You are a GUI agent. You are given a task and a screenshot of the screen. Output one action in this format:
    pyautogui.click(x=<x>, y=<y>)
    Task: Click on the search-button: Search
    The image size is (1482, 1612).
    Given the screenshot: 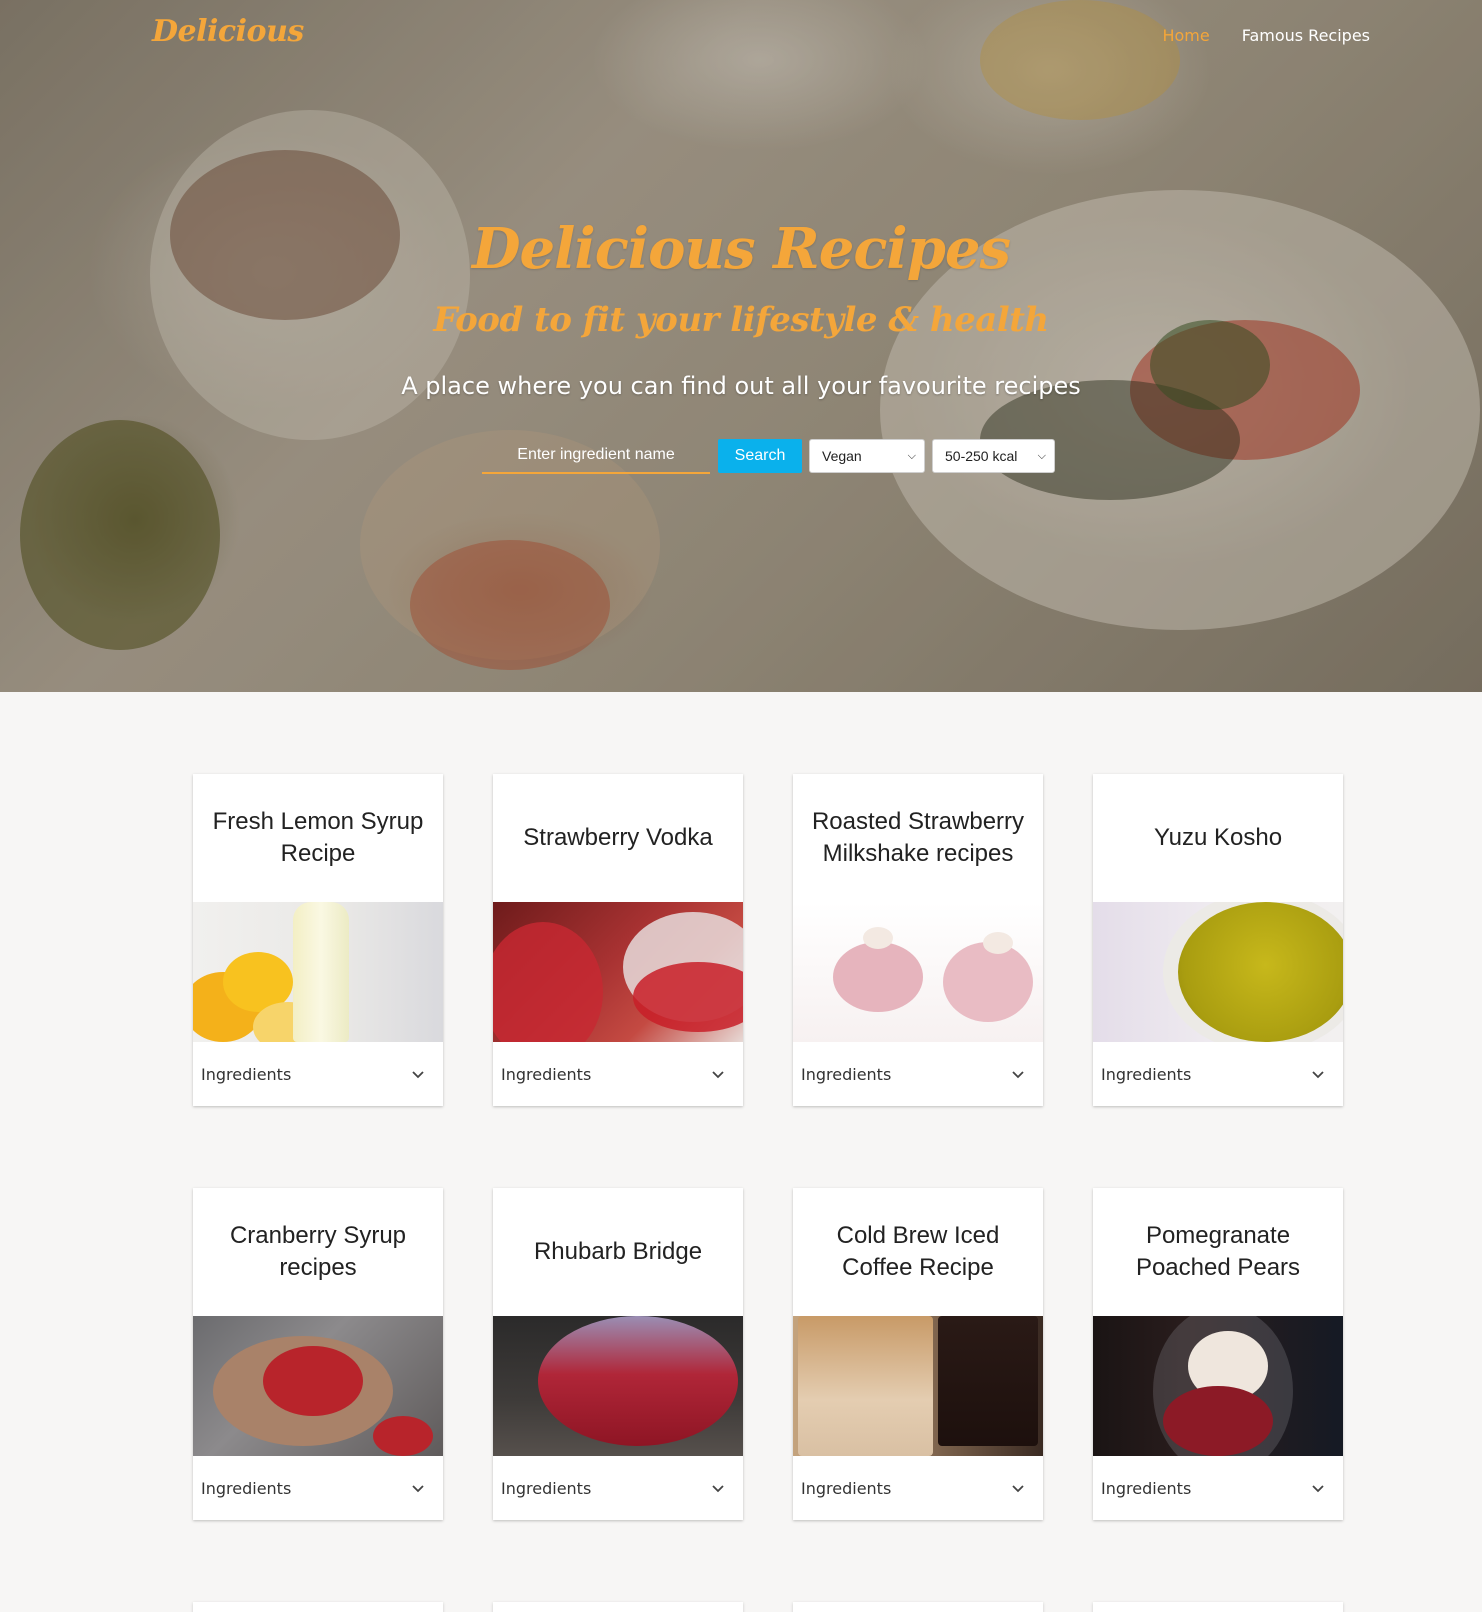 What is the action you would take?
    pyautogui.click(x=760, y=456)
    